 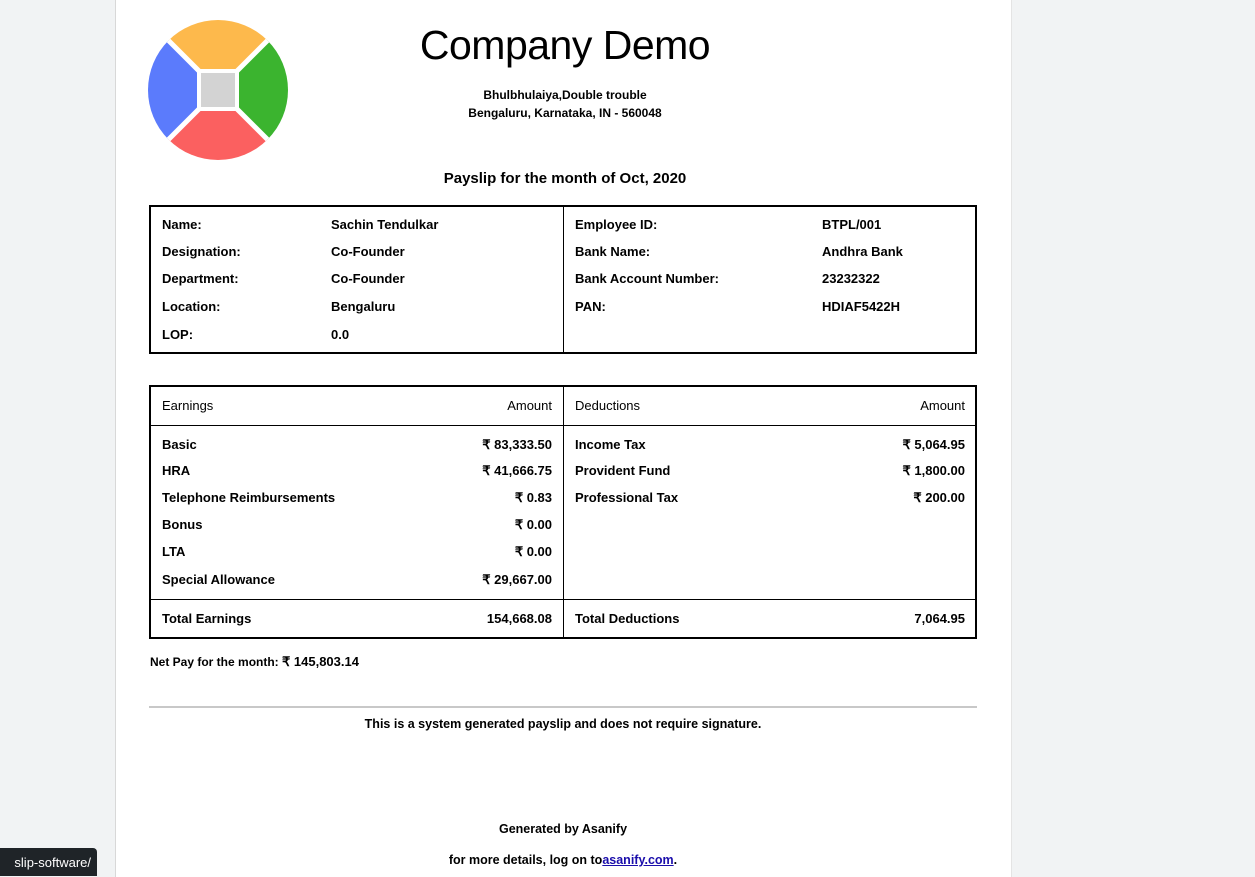 I want to click on earning-label: HRA, so click(x=176, y=470).